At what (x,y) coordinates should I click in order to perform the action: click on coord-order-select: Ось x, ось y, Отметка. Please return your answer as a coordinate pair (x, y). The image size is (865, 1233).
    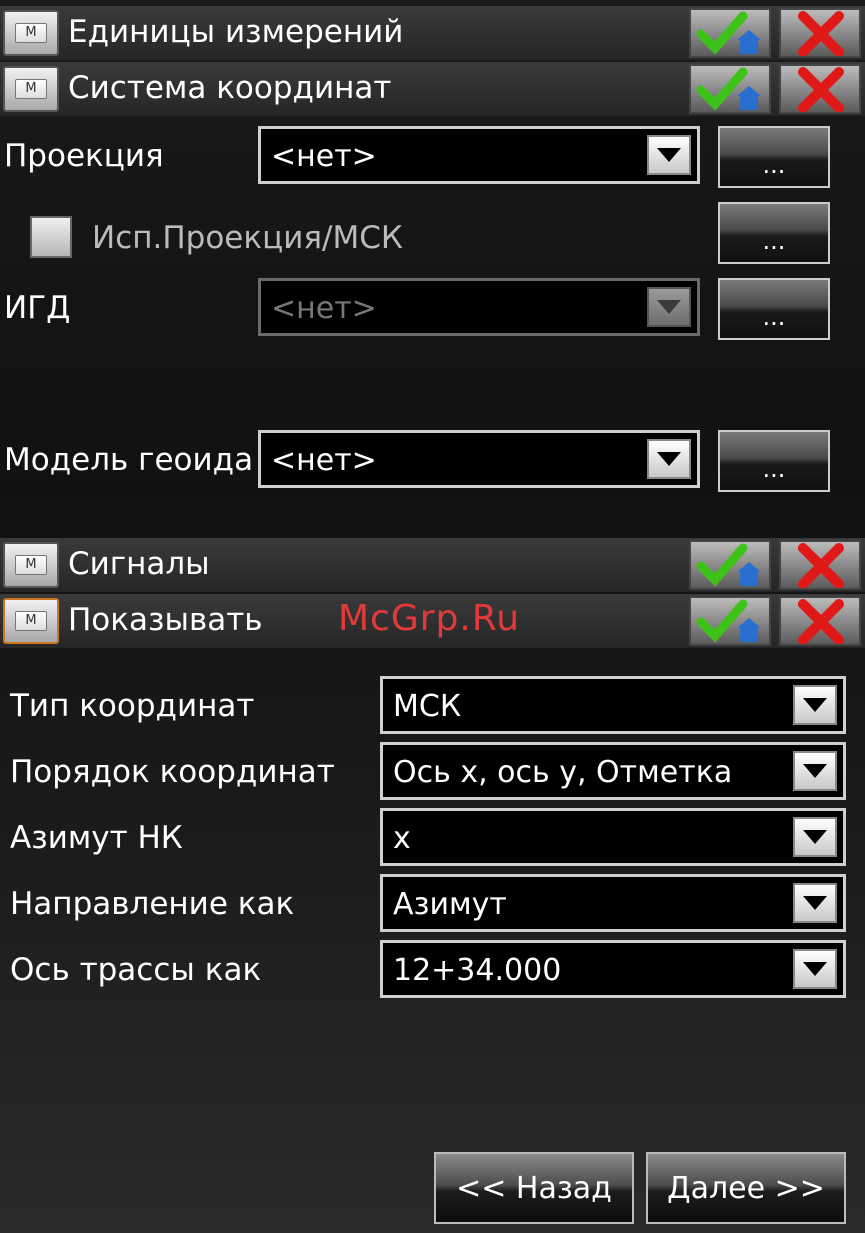
    Looking at the image, I should click on (613, 771).